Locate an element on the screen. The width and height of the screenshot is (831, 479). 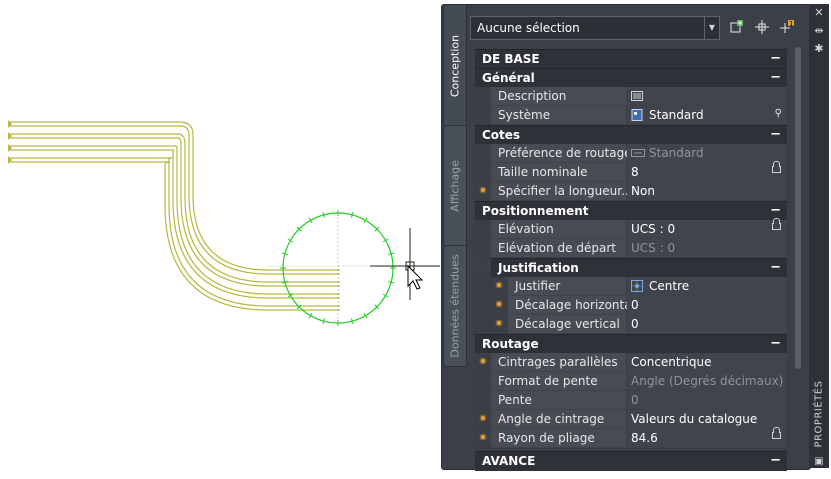
prop-label: Elévation de départ is located at coordinates (557, 248).